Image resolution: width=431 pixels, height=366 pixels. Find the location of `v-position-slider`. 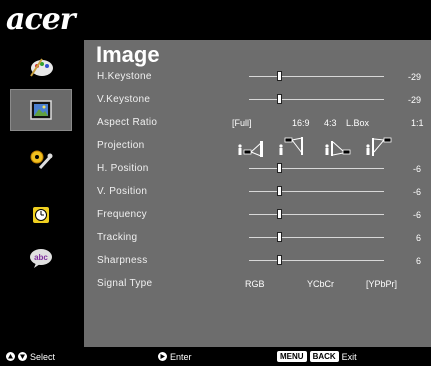

v-position-slider is located at coordinates (316, 191).